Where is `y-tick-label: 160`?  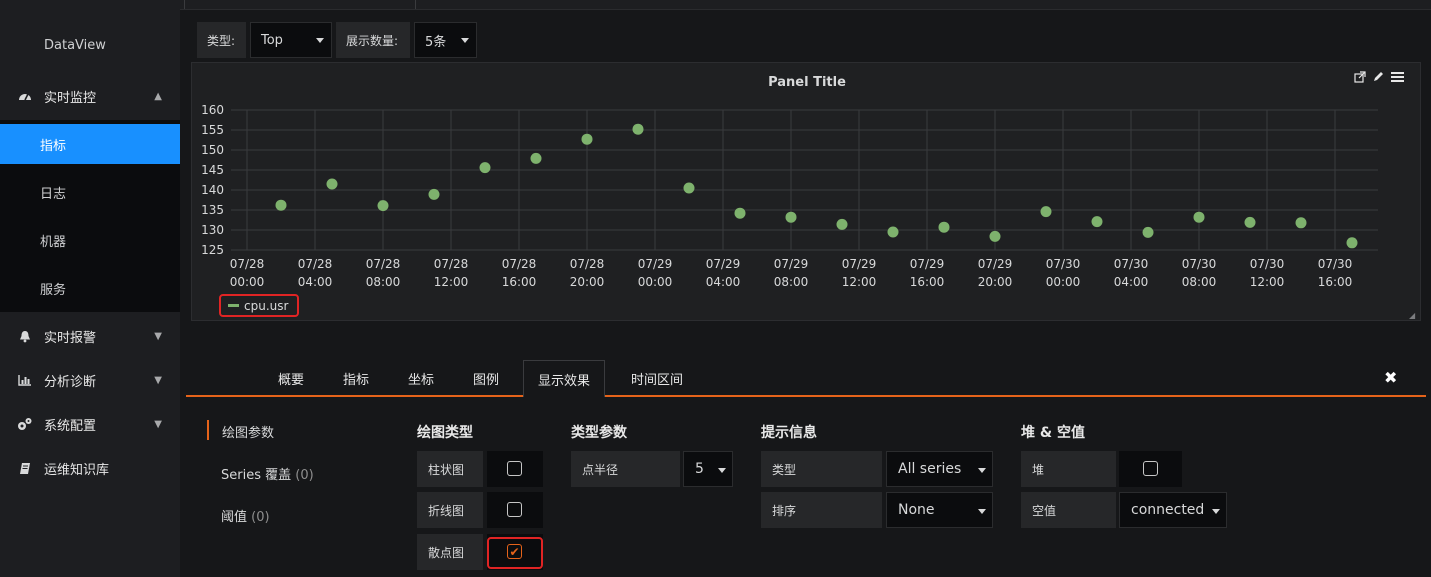
y-tick-label: 160 is located at coordinates (212, 110).